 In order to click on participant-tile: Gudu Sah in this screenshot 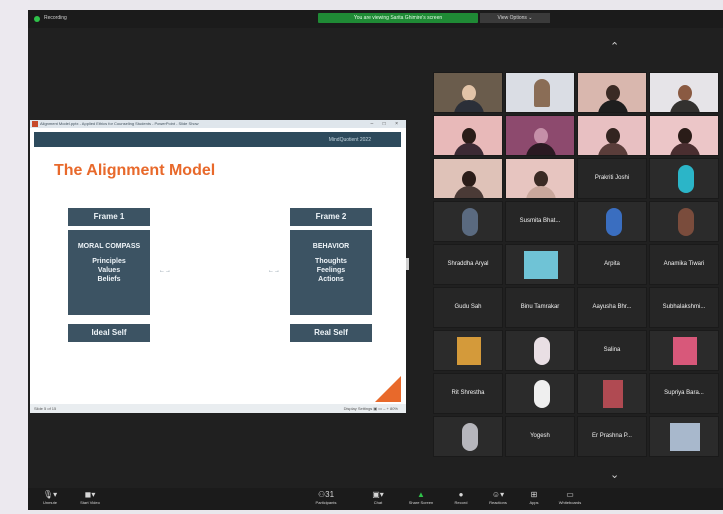, I will do `click(468, 307)`.